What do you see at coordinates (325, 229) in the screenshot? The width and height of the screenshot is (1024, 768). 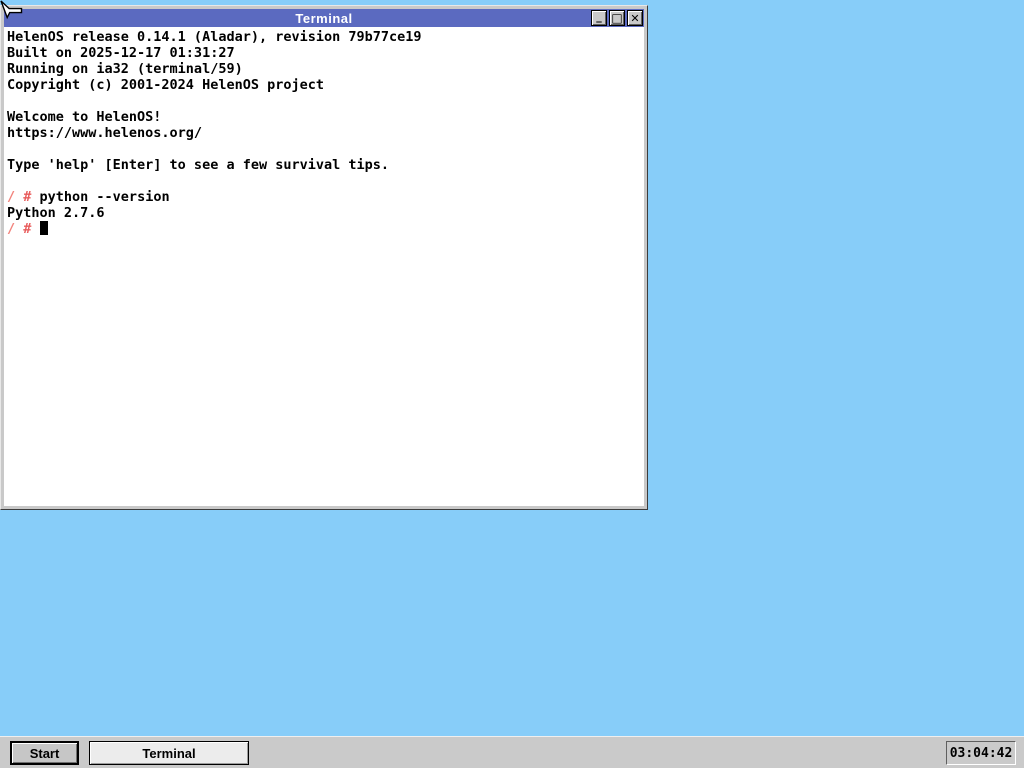 I see `terminal-line: / #` at bounding box center [325, 229].